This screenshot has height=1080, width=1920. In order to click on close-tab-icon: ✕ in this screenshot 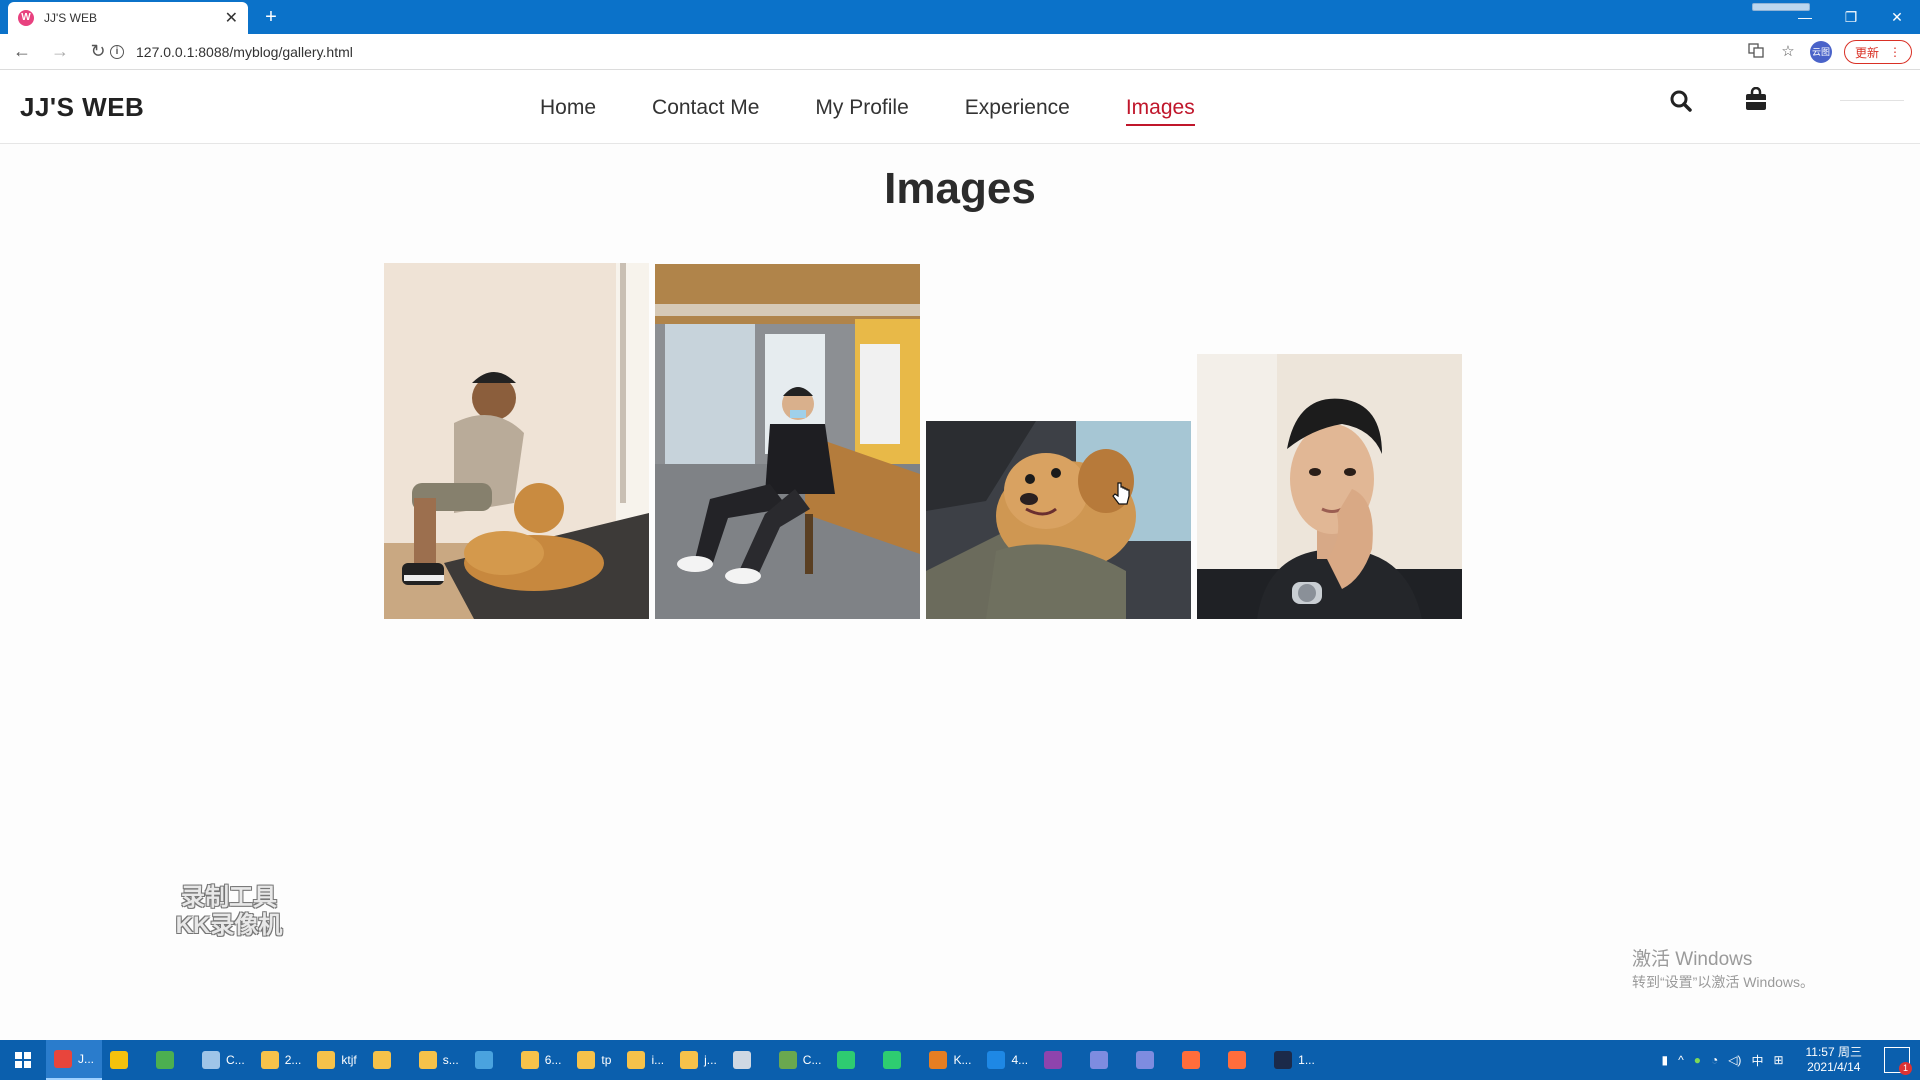, I will do `click(231, 18)`.